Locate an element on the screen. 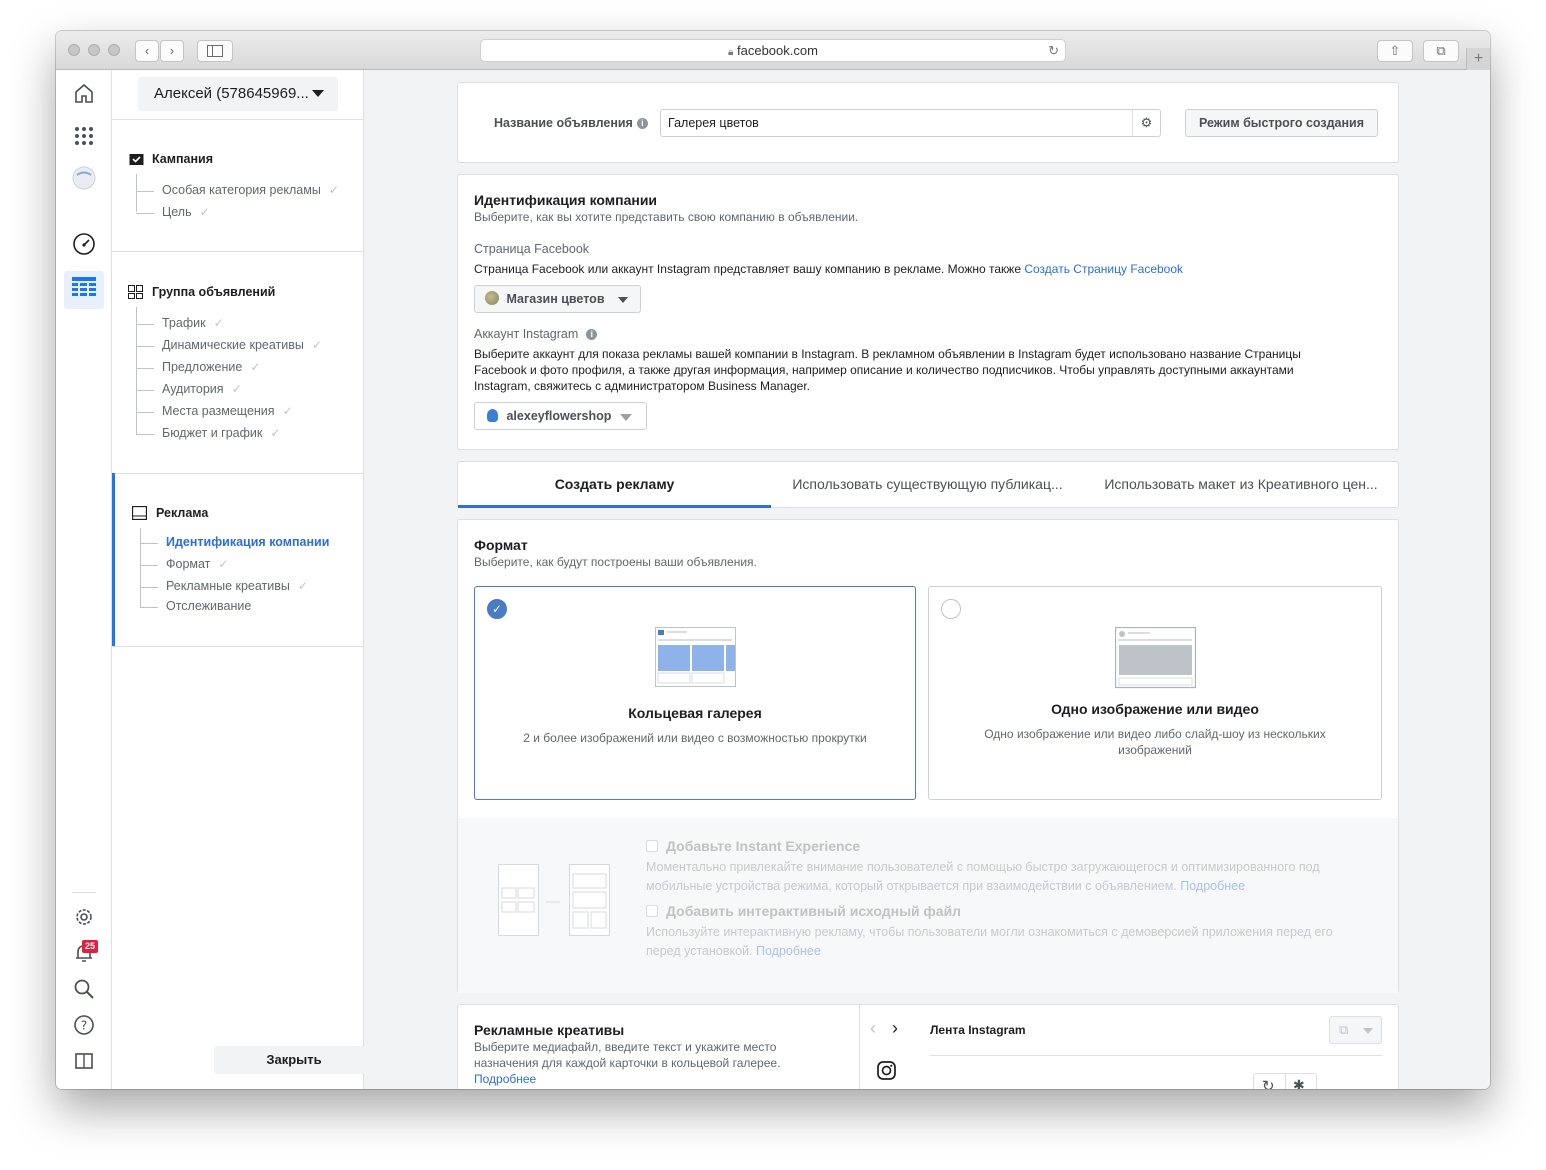 The image size is (1546, 1170). minimize-window-button is located at coordinates (94, 50).